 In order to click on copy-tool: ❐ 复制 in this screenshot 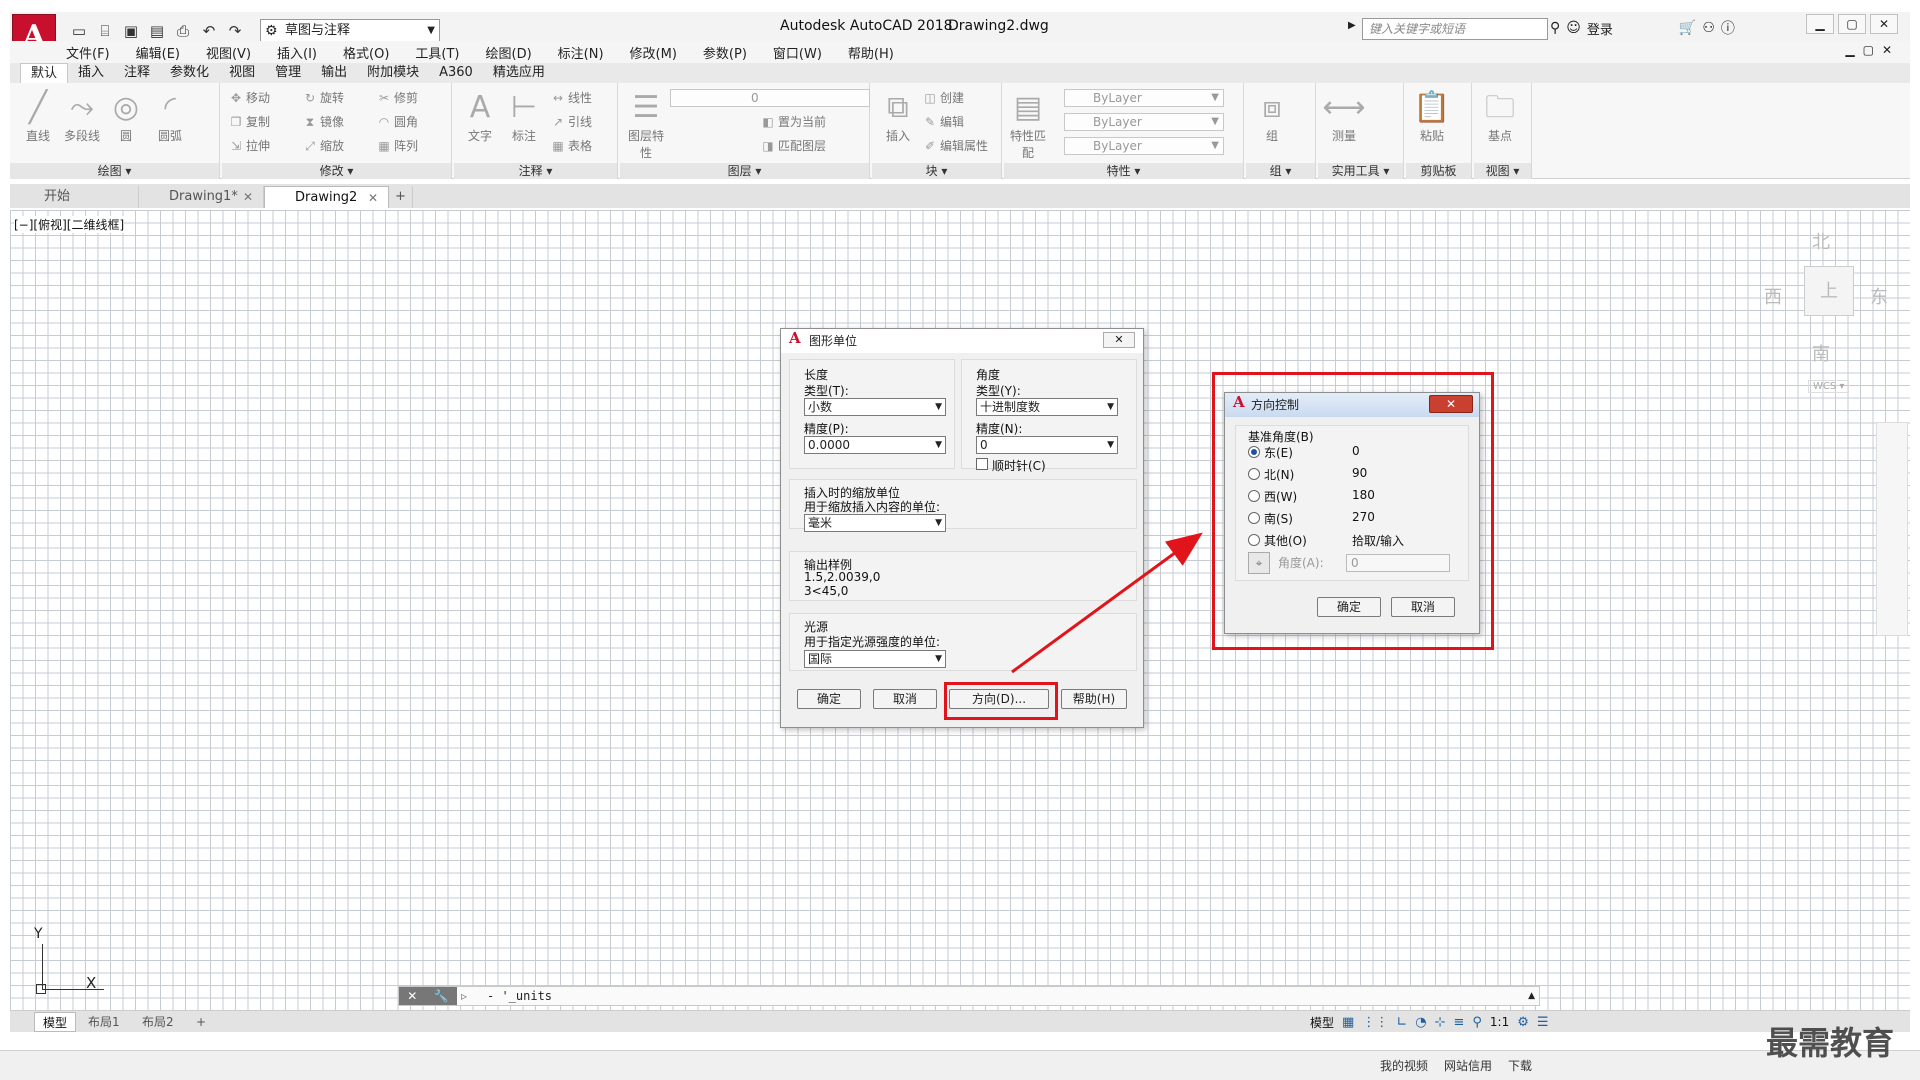, I will do `click(249, 121)`.